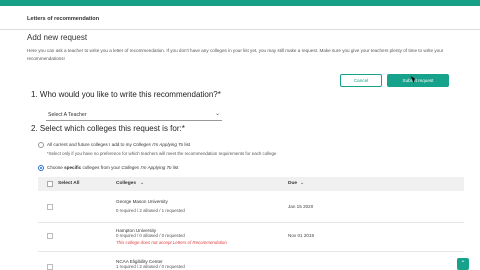  I want to click on page-title: Add new request, so click(57, 37).